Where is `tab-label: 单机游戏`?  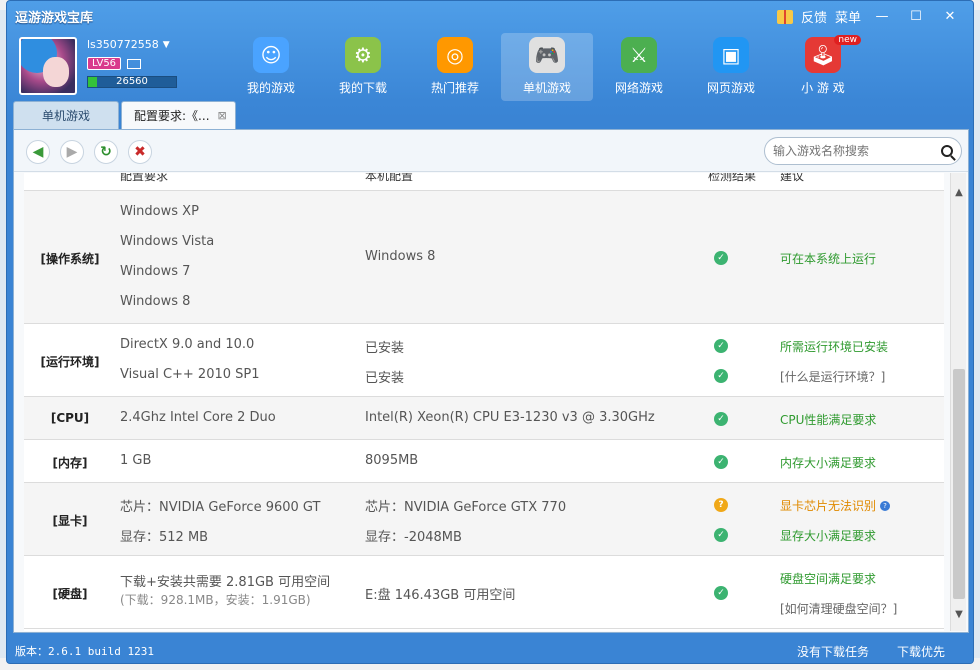
tab-label: 单机游戏 is located at coordinates (66, 116).